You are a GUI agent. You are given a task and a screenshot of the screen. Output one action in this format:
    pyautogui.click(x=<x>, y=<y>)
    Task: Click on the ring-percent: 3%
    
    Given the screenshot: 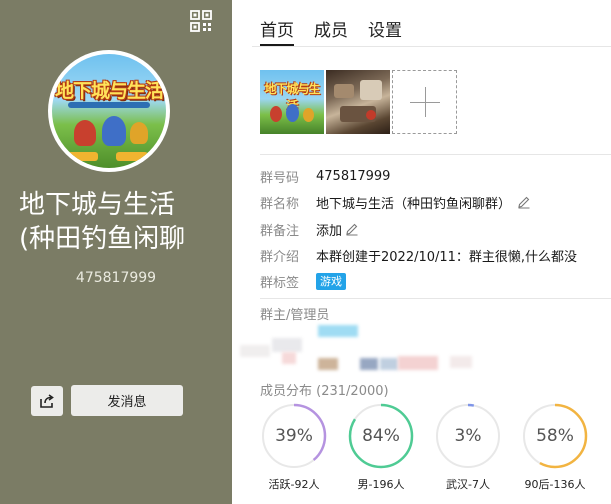 What is the action you would take?
    pyautogui.click(x=468, y=436)
    